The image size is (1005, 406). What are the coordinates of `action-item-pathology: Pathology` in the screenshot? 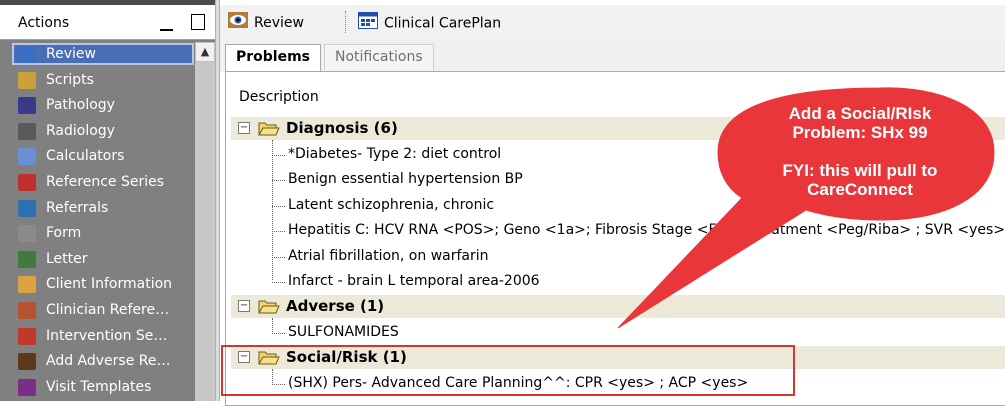 It's located at (103, 106).